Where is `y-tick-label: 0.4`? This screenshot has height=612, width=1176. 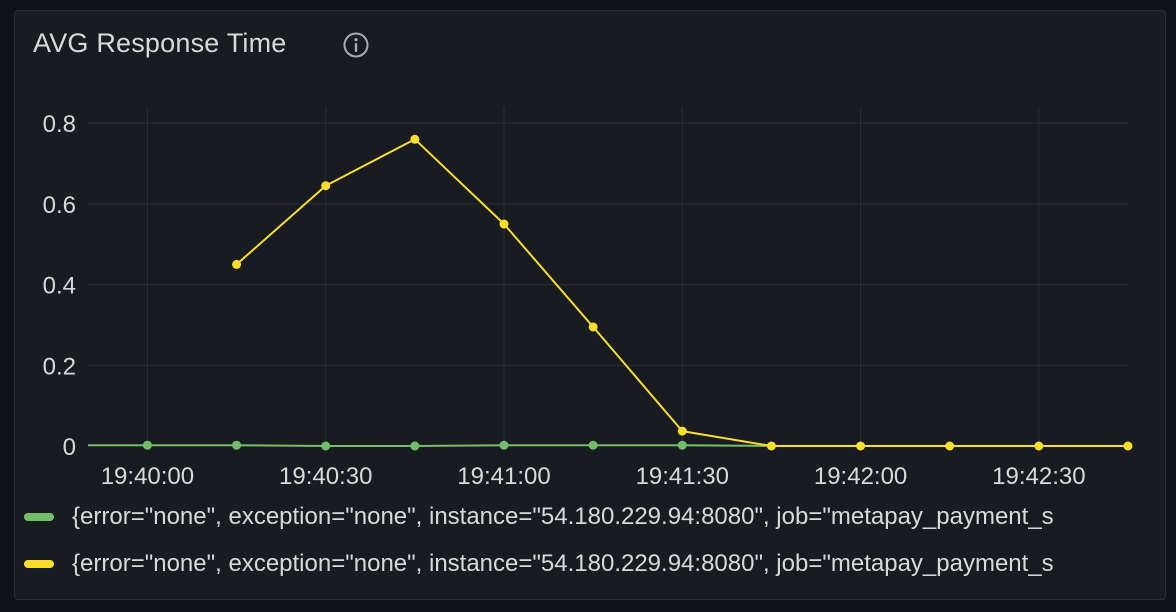
y-tick-label: 0.4 is located at coordinates (59, 286).